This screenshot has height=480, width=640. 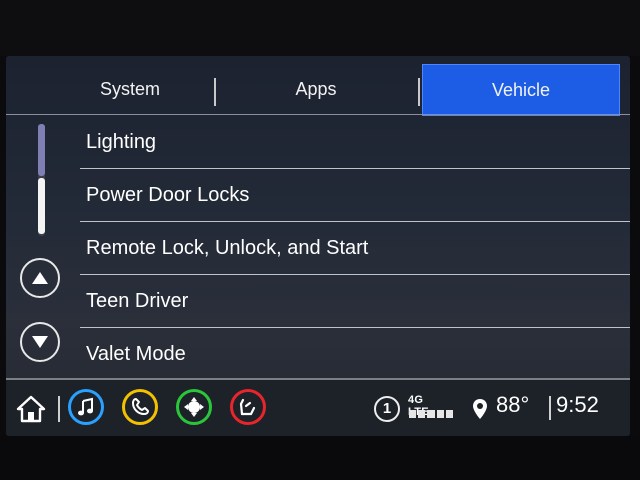 I want to click on triangle-up-icon, so click(x=40, y=278).